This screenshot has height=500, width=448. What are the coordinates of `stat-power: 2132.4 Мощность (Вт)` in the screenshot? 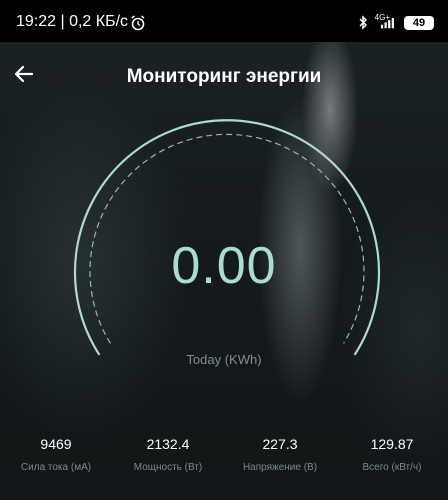 It's located at (168, 454).